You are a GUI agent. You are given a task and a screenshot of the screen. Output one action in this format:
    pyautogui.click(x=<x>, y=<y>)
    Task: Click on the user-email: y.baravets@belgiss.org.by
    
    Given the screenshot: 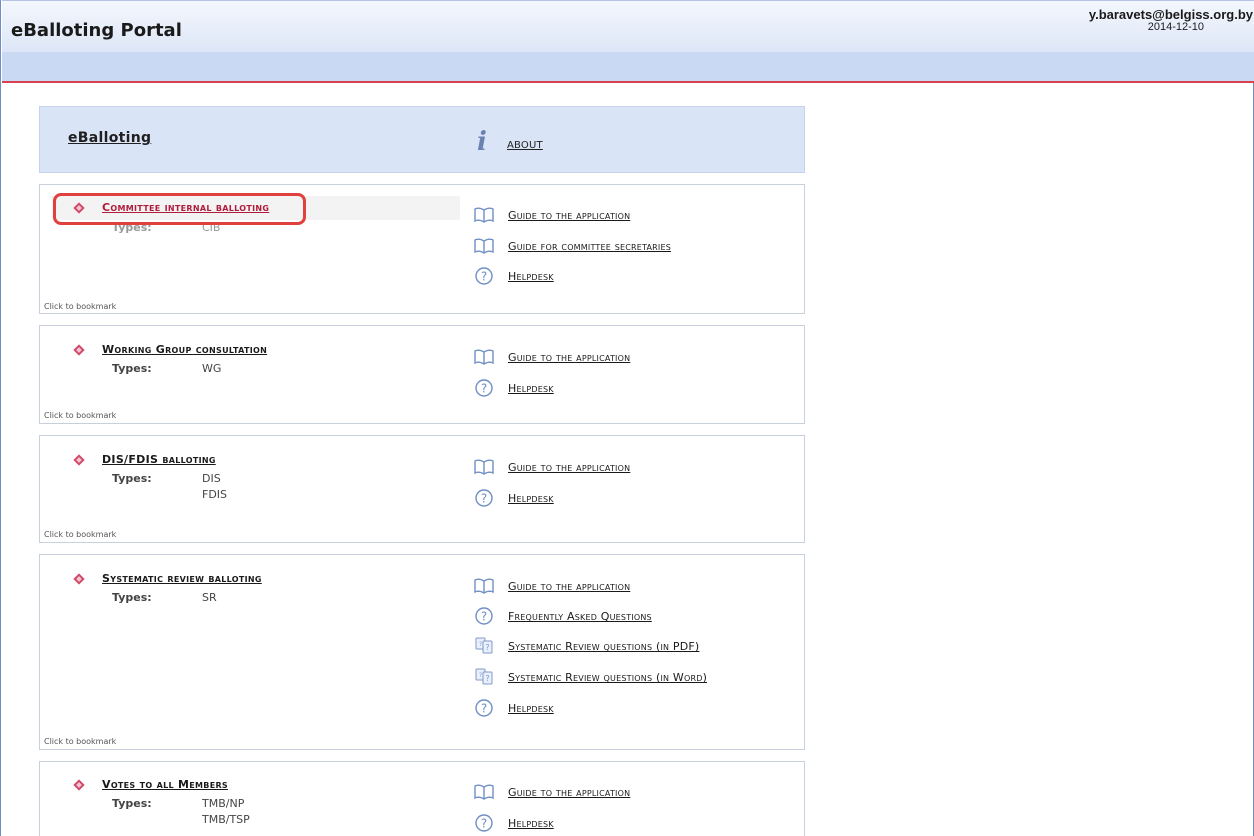 What is the action you would take?
    pyautogui.click(x=1171, y=14)
    